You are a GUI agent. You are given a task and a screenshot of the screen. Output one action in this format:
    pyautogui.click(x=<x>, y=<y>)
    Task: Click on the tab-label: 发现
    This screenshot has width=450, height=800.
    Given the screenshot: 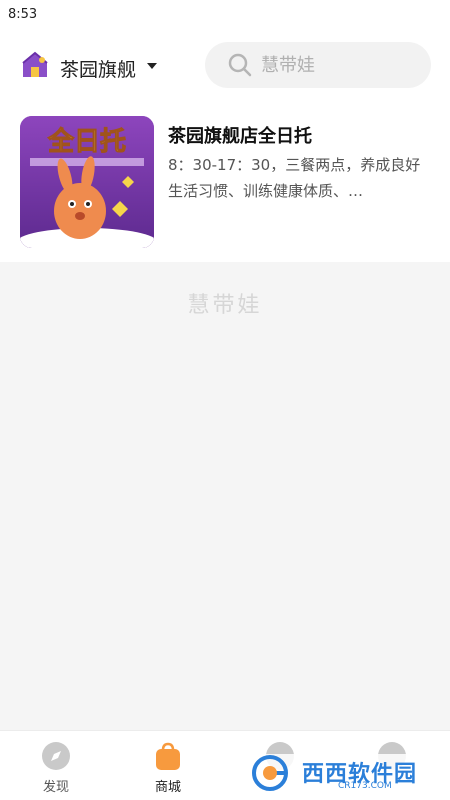 What is the action you would take?
    pyautogui.click(x=55, y=787)
    